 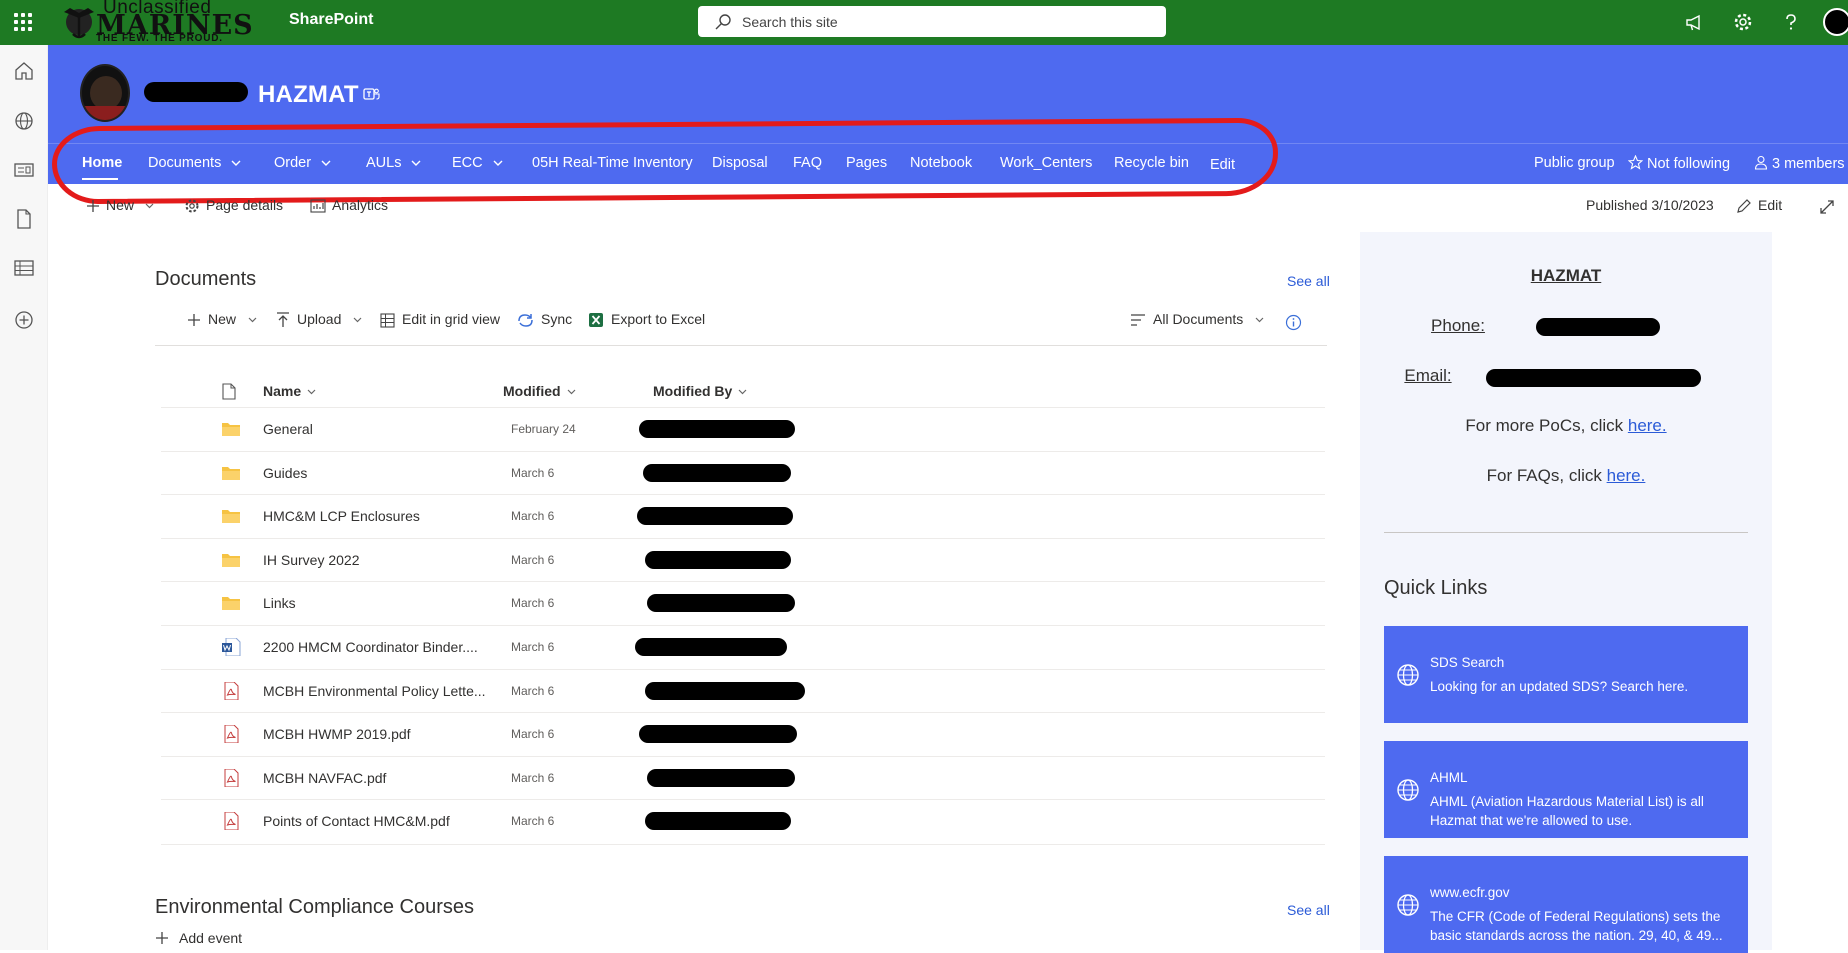 I want to click on document-row: Points of Contact HMC&M.pdf March 6, so click(x=743, y=820).